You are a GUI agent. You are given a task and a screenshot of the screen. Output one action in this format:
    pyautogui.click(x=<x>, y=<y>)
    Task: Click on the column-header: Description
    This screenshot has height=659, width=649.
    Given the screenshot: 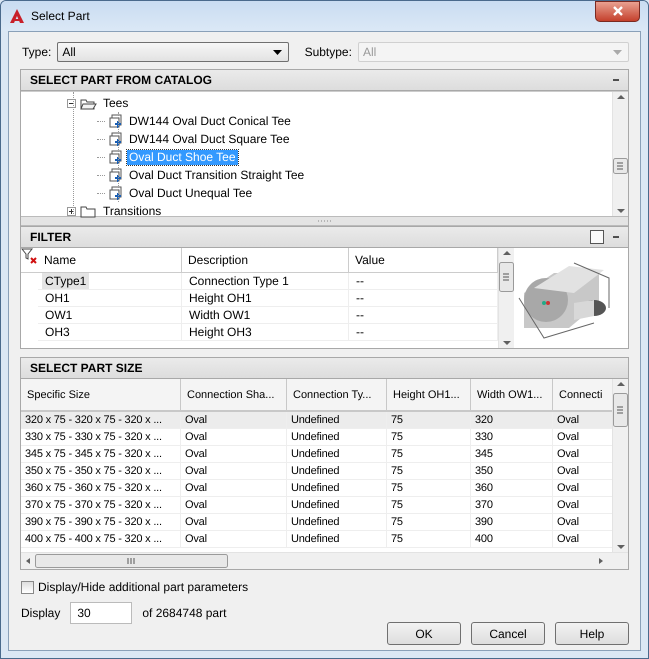 What is the action you would take?
    pyautogui.click(x=265, y=260)
    